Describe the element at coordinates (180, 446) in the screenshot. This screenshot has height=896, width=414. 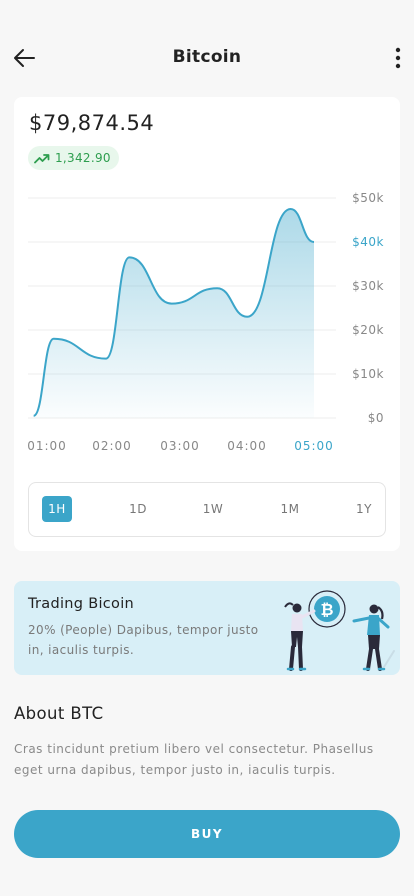
I see `x-tick-label: 03:00` at that location.